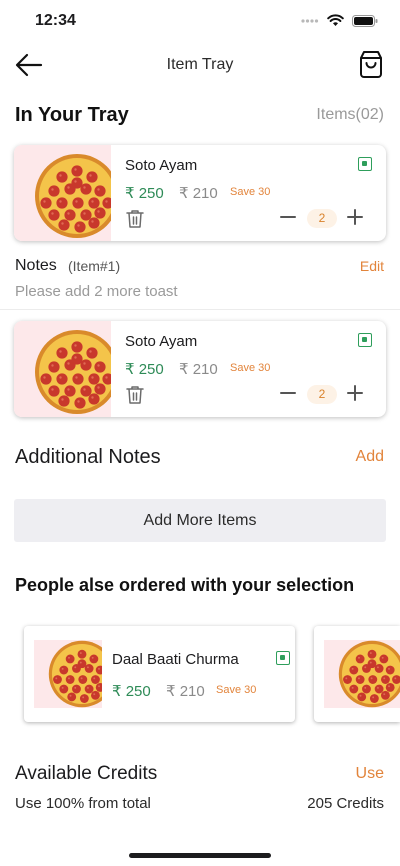 The width and height of the screenshot is (400, 866). Describe the element at coordinates (185, 691) in the screenshot. I see `suggestion-old-price: ₹ 210` at that location.